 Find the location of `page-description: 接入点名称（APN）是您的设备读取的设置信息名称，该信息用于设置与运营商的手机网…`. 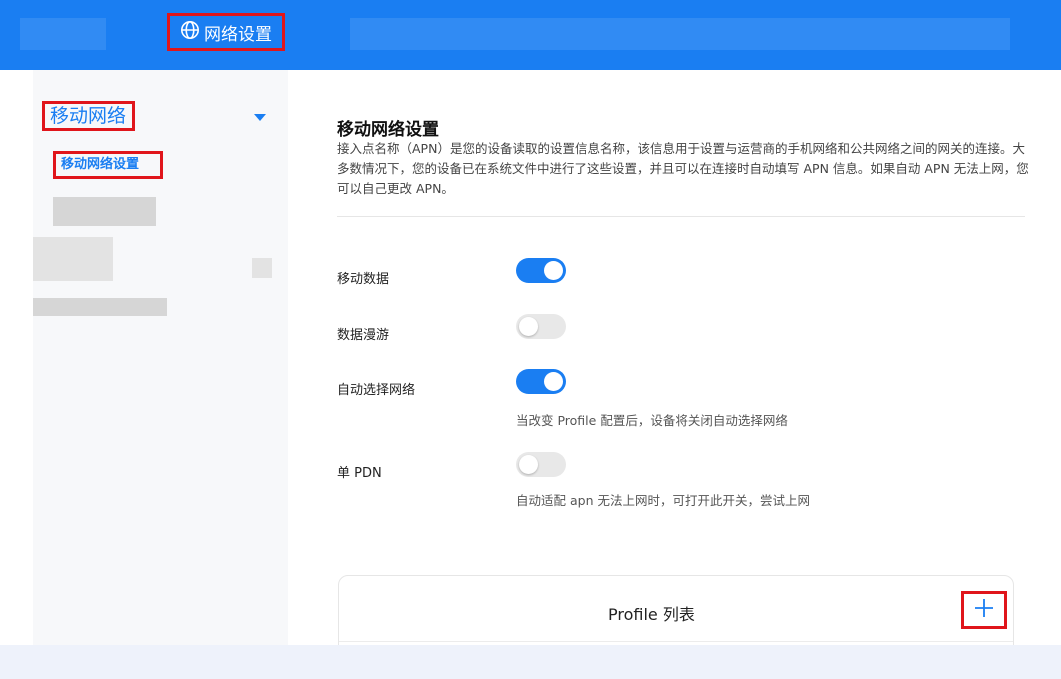

page-description: 接入点名称（APN）是您的设备读取的设置信息名称，该信息用于设置与运营商的手机网… is located at coordinates (683, 168).